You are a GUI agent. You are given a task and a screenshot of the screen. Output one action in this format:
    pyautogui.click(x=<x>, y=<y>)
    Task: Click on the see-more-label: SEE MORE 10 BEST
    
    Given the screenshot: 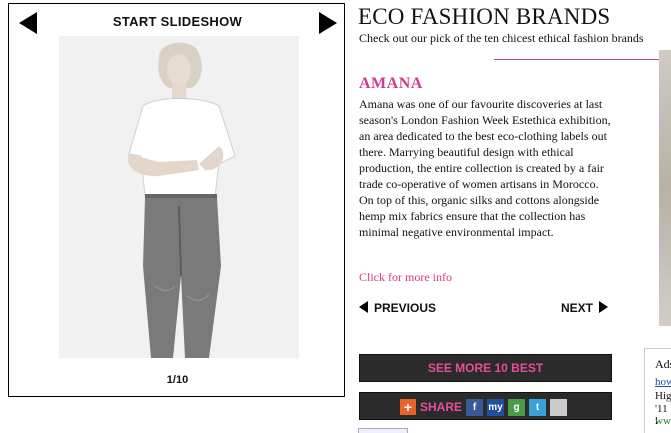 What is the action you would take?
    pyautogui.click(x=485, y=368)
    